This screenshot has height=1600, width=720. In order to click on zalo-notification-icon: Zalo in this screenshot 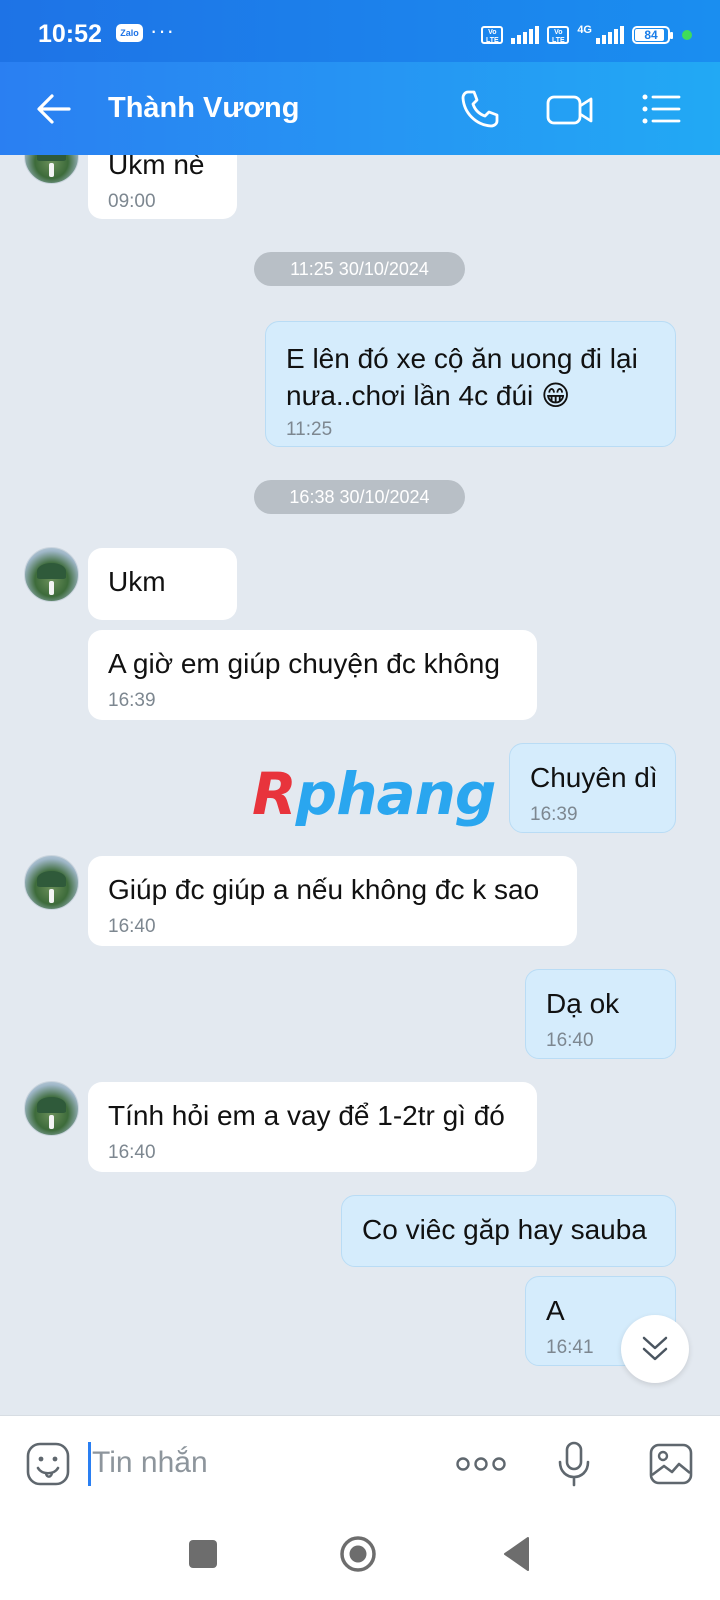, I will do `click(129, 33)`.